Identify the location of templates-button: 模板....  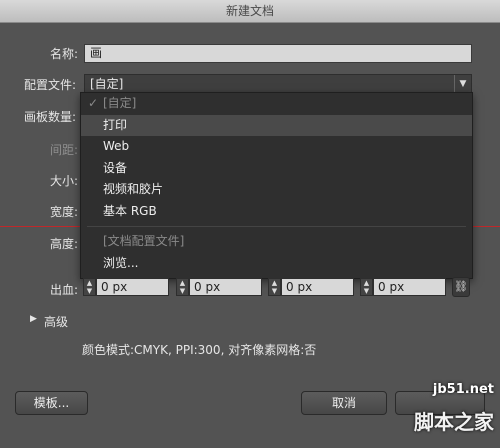
(51, 403).